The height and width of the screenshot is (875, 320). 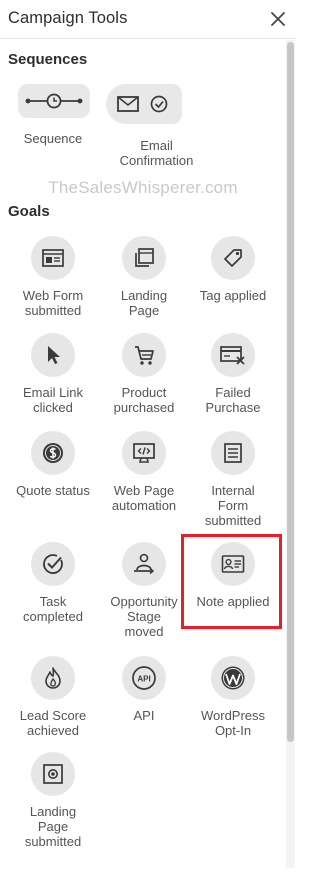 I want to click on sequence-tile, so click(x=54, y=101).